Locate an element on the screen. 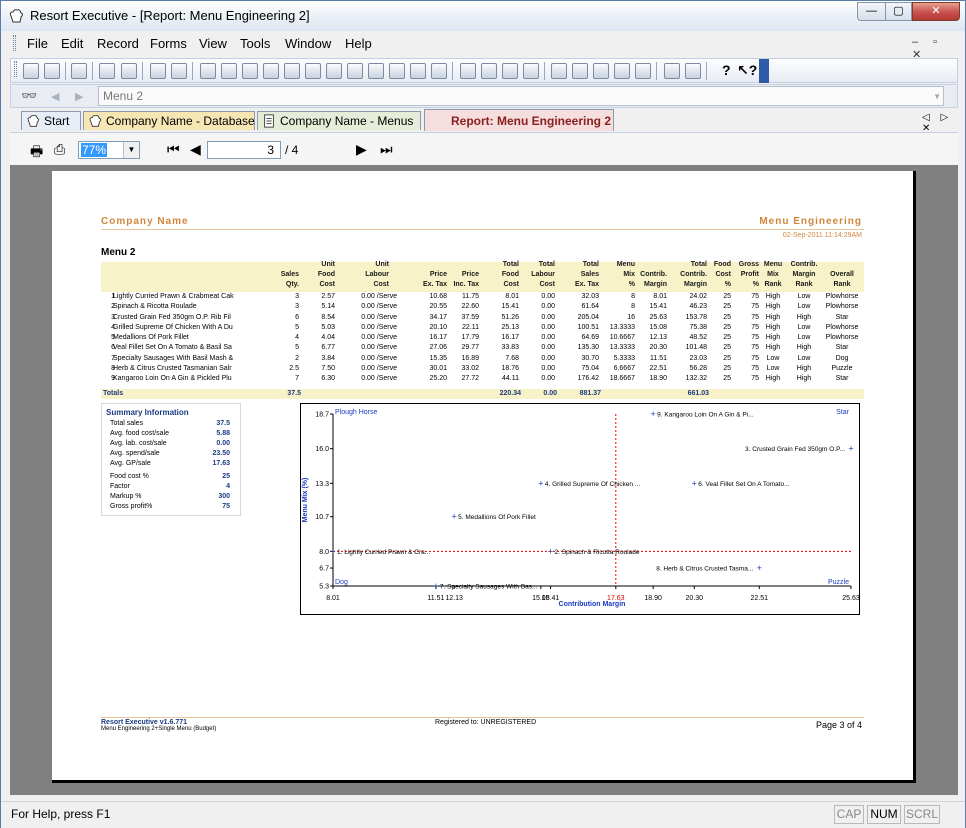 Image resolution: width=966 pixels, height=828 pixels. menu-file: File is located at coordinates (37, 43).